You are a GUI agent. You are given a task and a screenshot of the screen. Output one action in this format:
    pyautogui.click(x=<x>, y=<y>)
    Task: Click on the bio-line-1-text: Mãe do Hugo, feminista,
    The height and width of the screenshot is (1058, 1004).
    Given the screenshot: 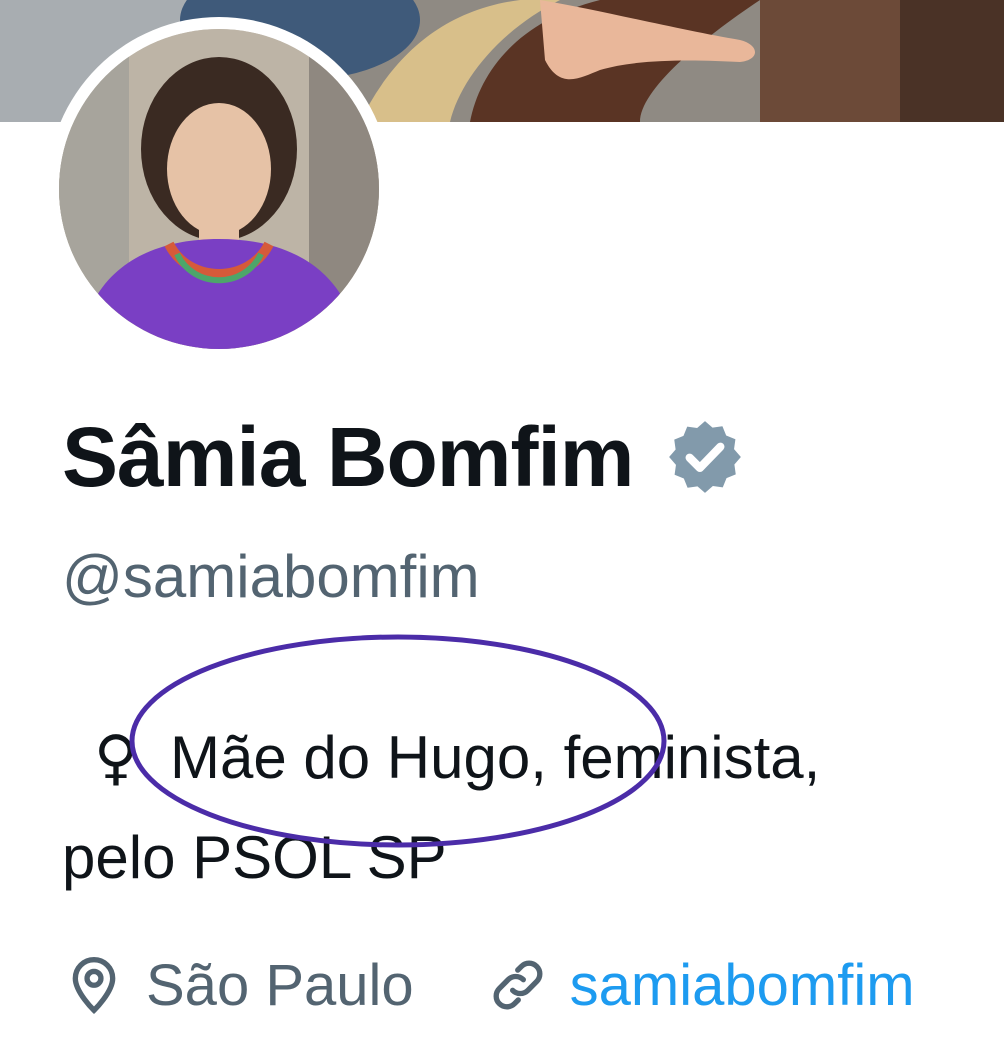 What is the action you would take?
    pyautogui.click(x=495, y=757)
    